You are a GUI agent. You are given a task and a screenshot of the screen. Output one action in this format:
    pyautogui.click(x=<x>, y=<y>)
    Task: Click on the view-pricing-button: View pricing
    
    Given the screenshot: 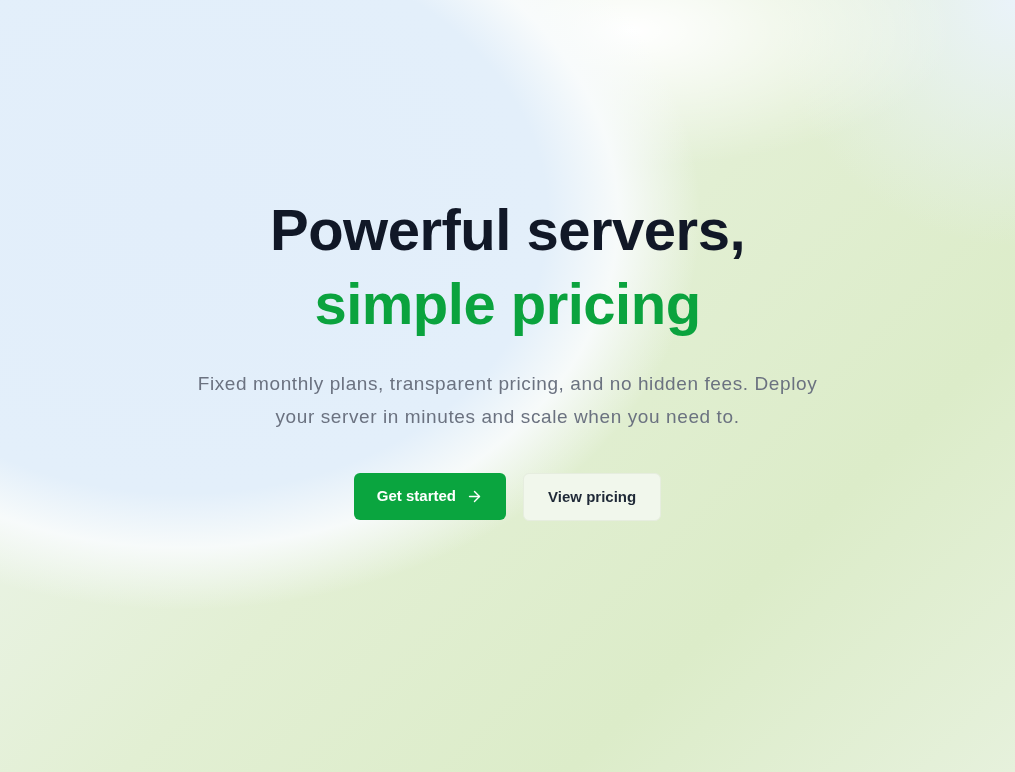 What is the action you would take?
    pyautogui.click(x=592, y=497)
    